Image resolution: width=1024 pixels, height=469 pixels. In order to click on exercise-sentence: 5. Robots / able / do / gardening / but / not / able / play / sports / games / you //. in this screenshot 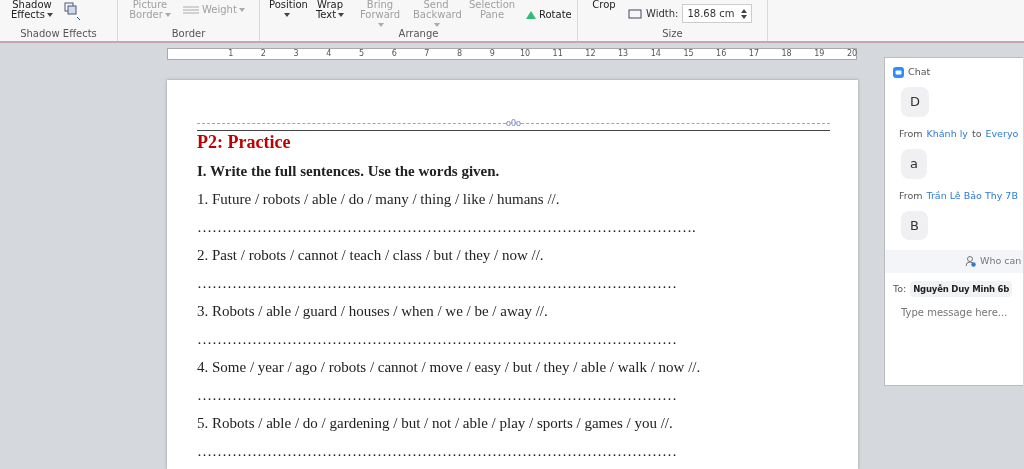, I will do `click(435, 423)`.